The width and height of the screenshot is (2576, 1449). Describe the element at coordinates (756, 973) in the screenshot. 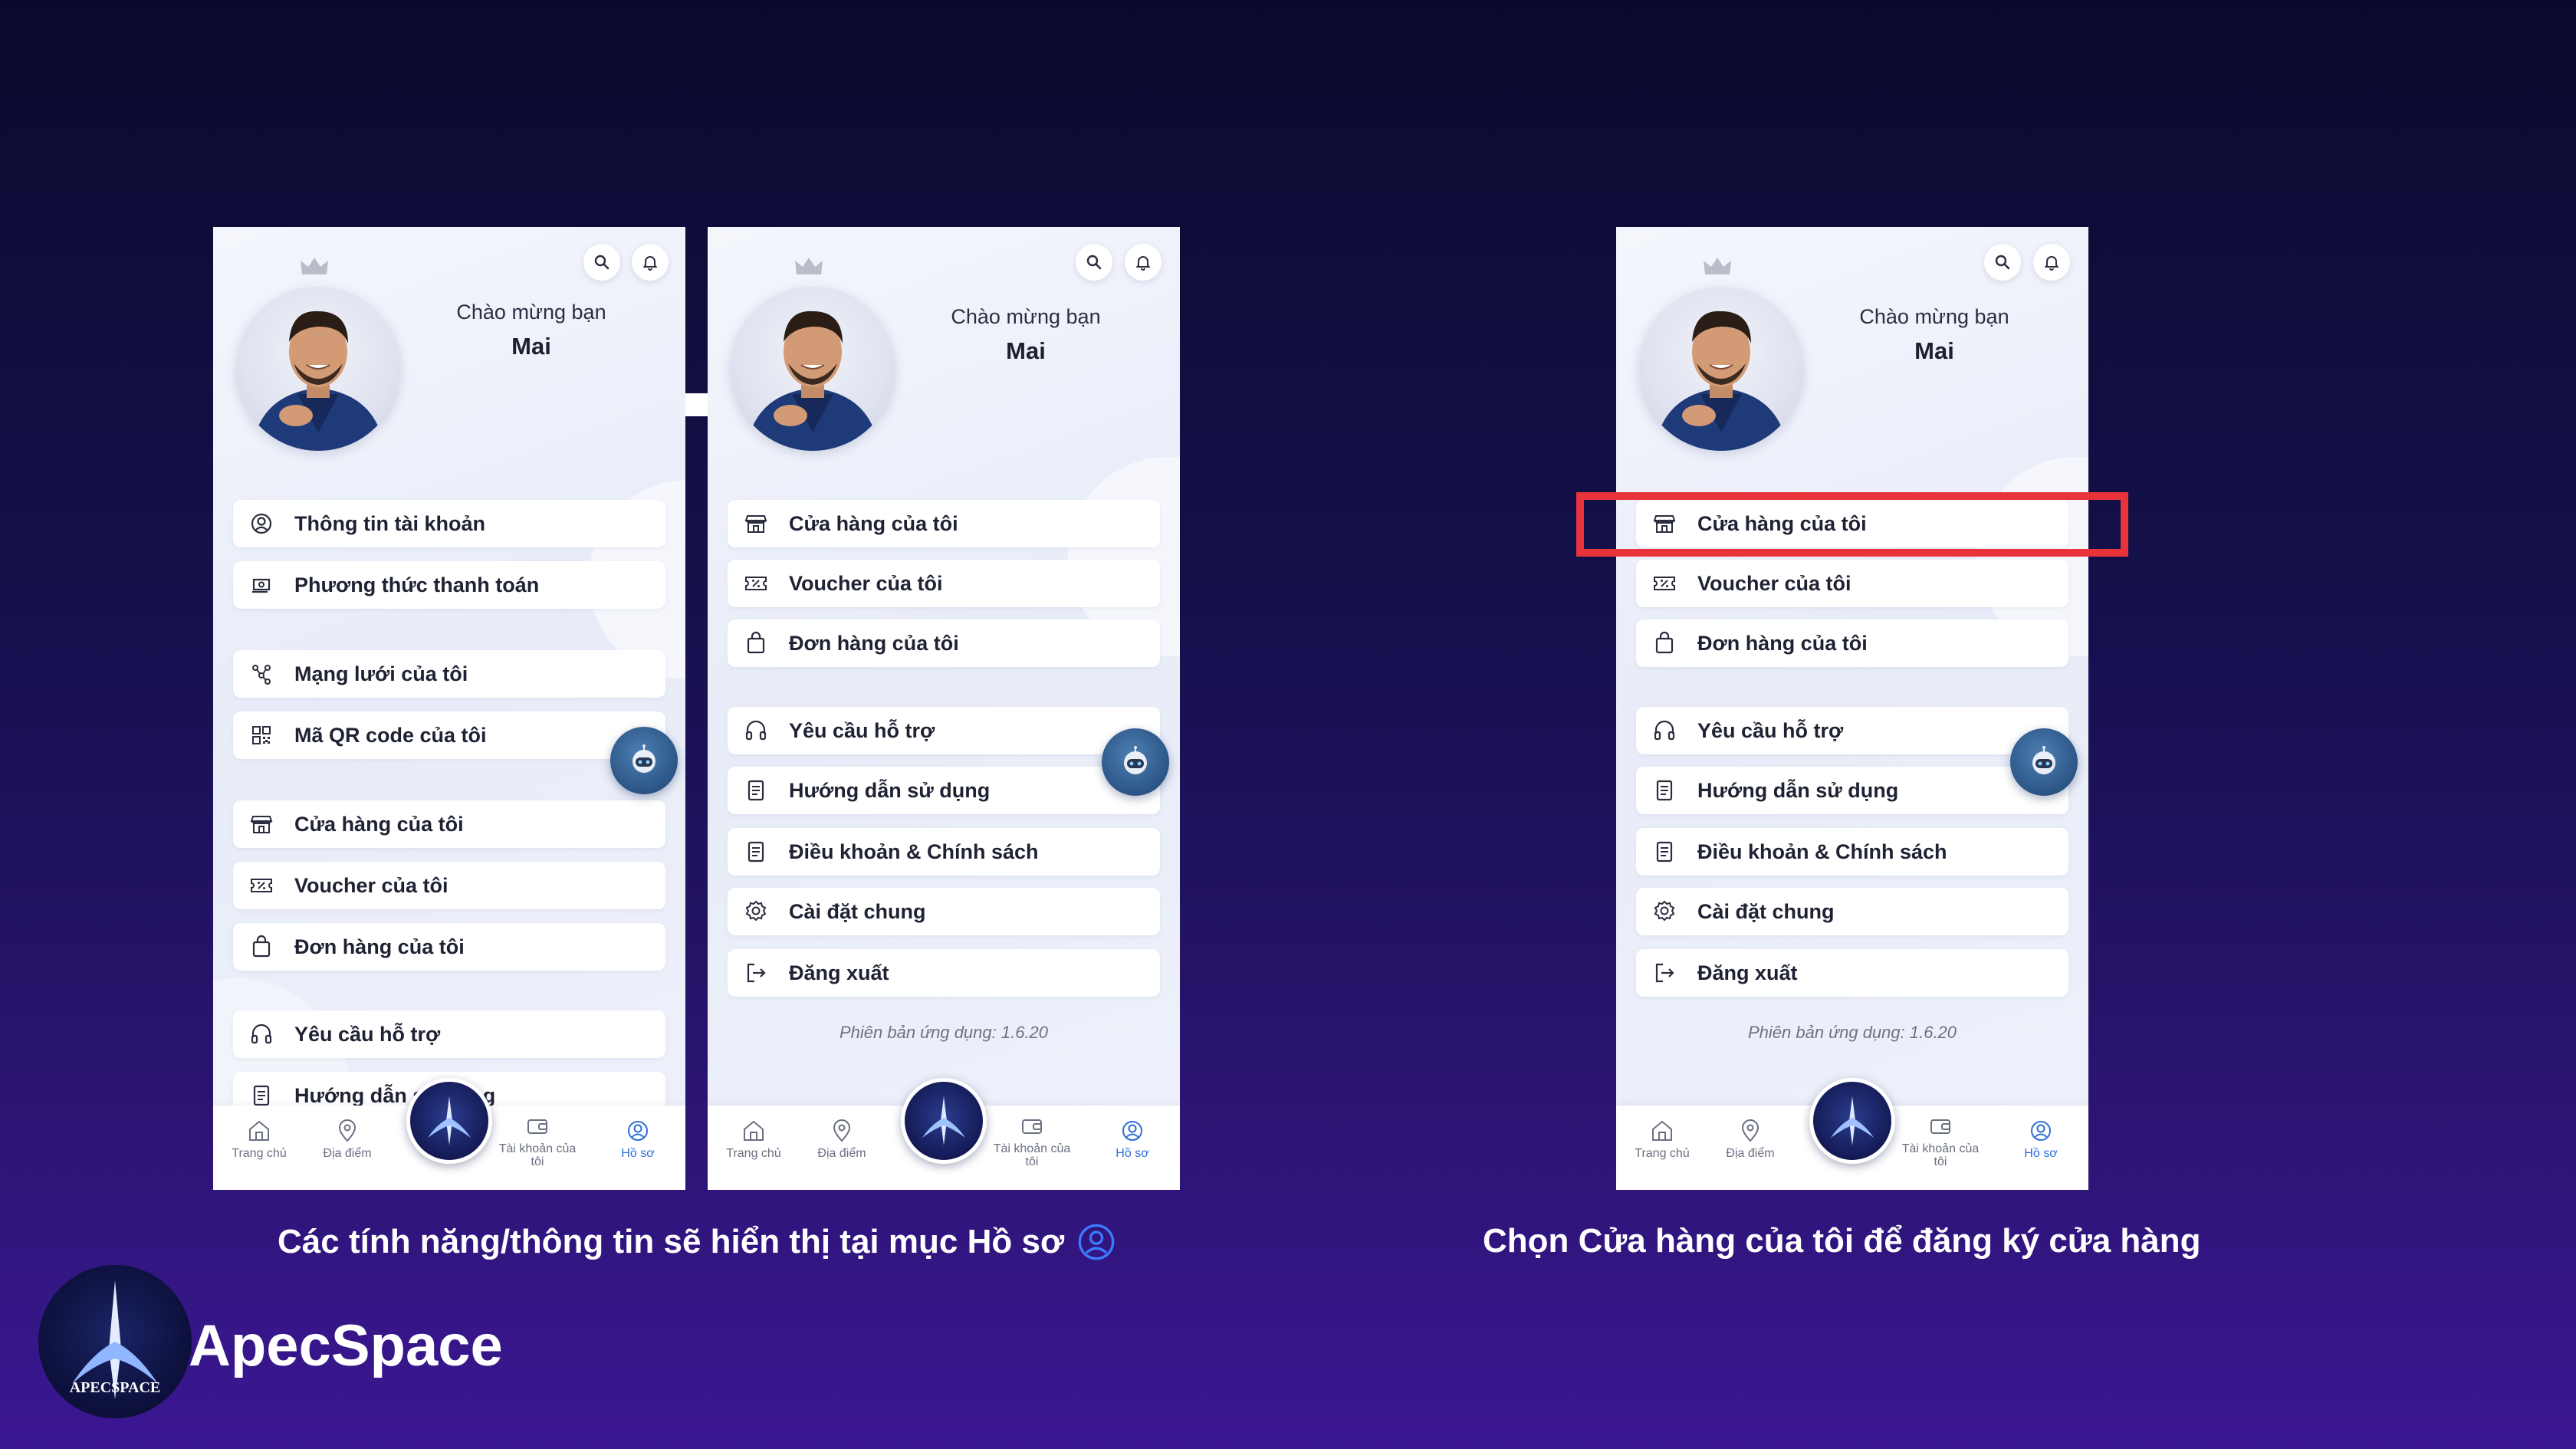

I see `logout-icon` at that location.